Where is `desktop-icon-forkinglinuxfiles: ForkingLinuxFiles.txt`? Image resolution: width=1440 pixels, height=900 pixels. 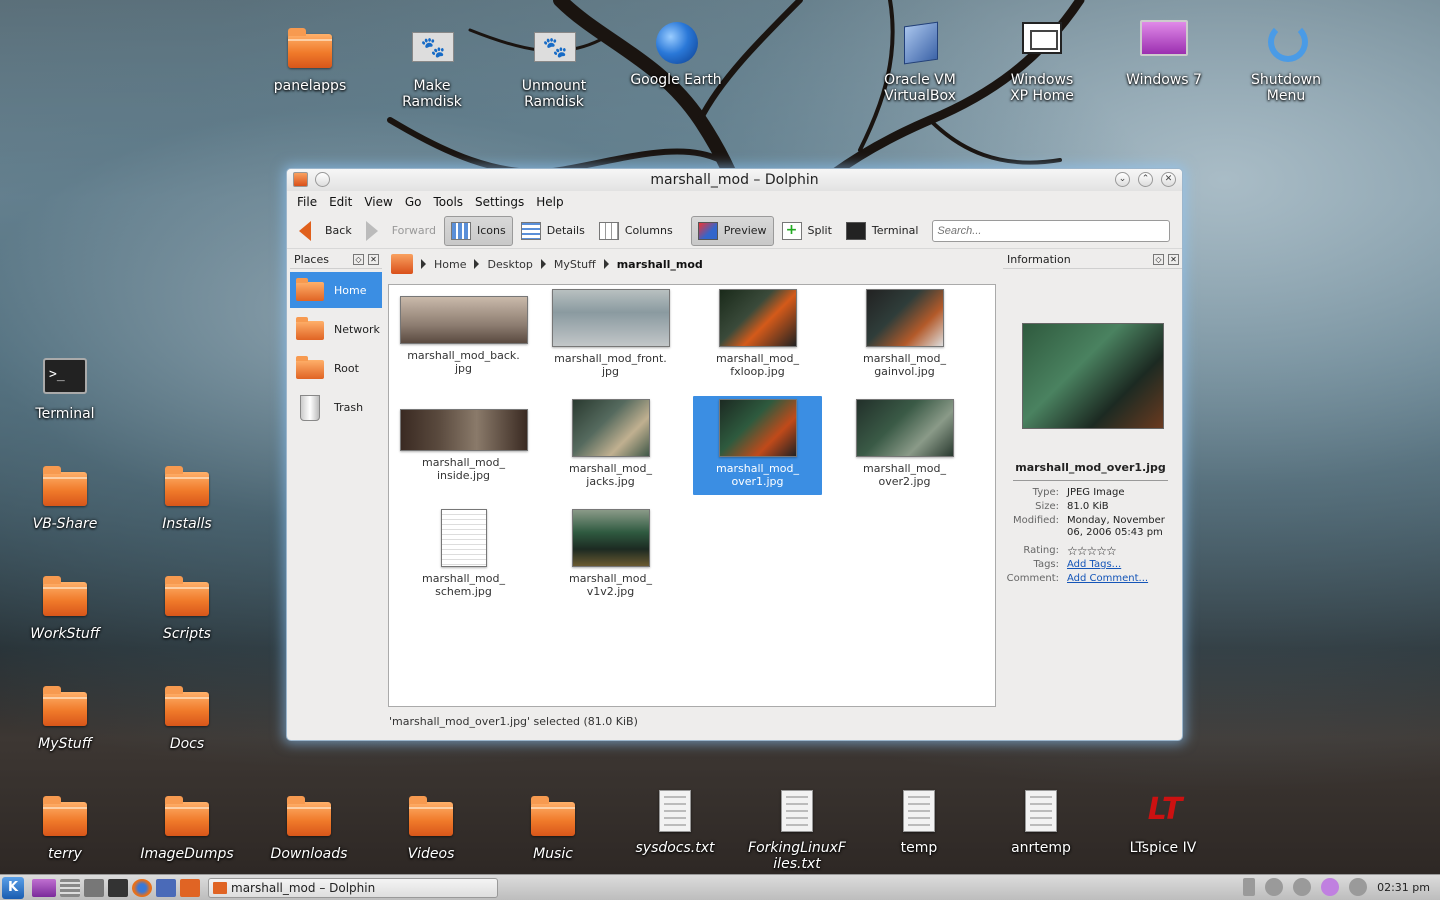 desktop-icon-forkinglinuxfiles: ForkingLinuxFiles.txt is located at coordinates (797, 830).